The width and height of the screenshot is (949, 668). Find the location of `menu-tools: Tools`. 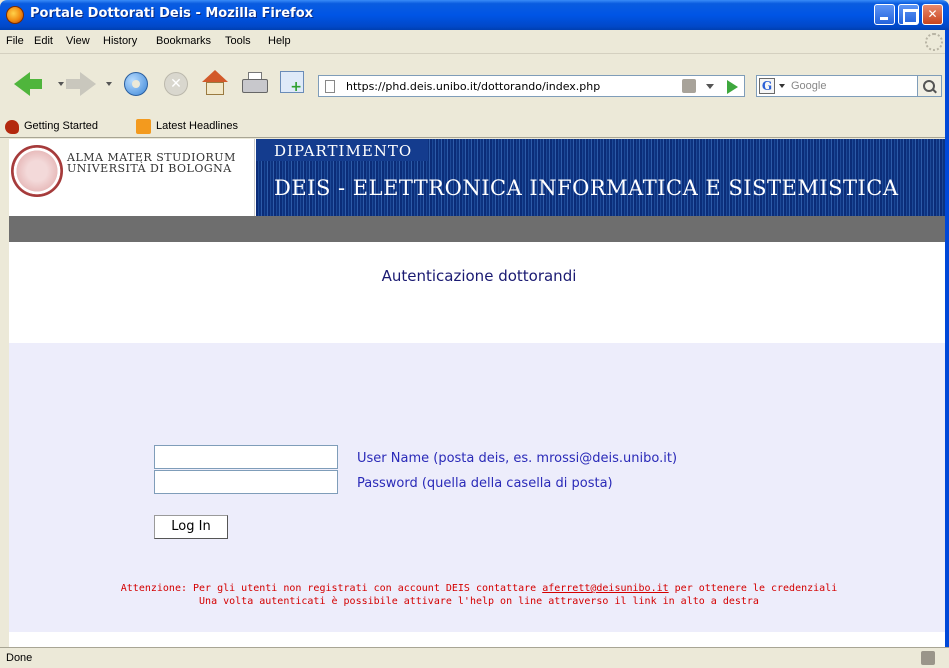

menu-tools: Tools is located at coordinates (238, 41).